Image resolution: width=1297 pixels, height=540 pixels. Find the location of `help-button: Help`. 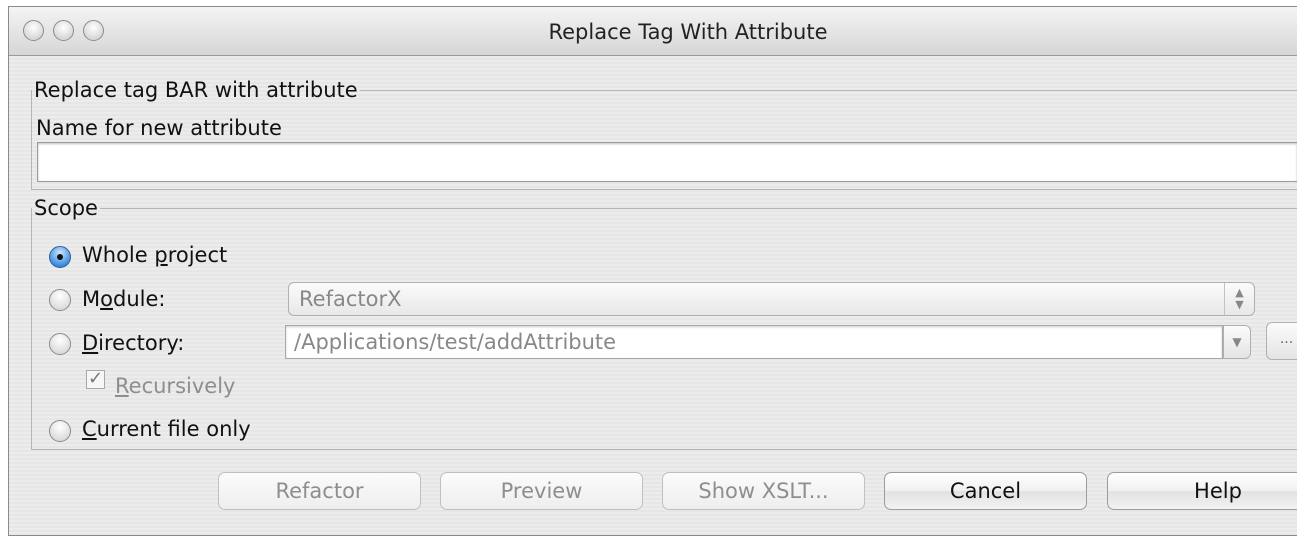

help-button: Help is located at coordinates (1202, 491).